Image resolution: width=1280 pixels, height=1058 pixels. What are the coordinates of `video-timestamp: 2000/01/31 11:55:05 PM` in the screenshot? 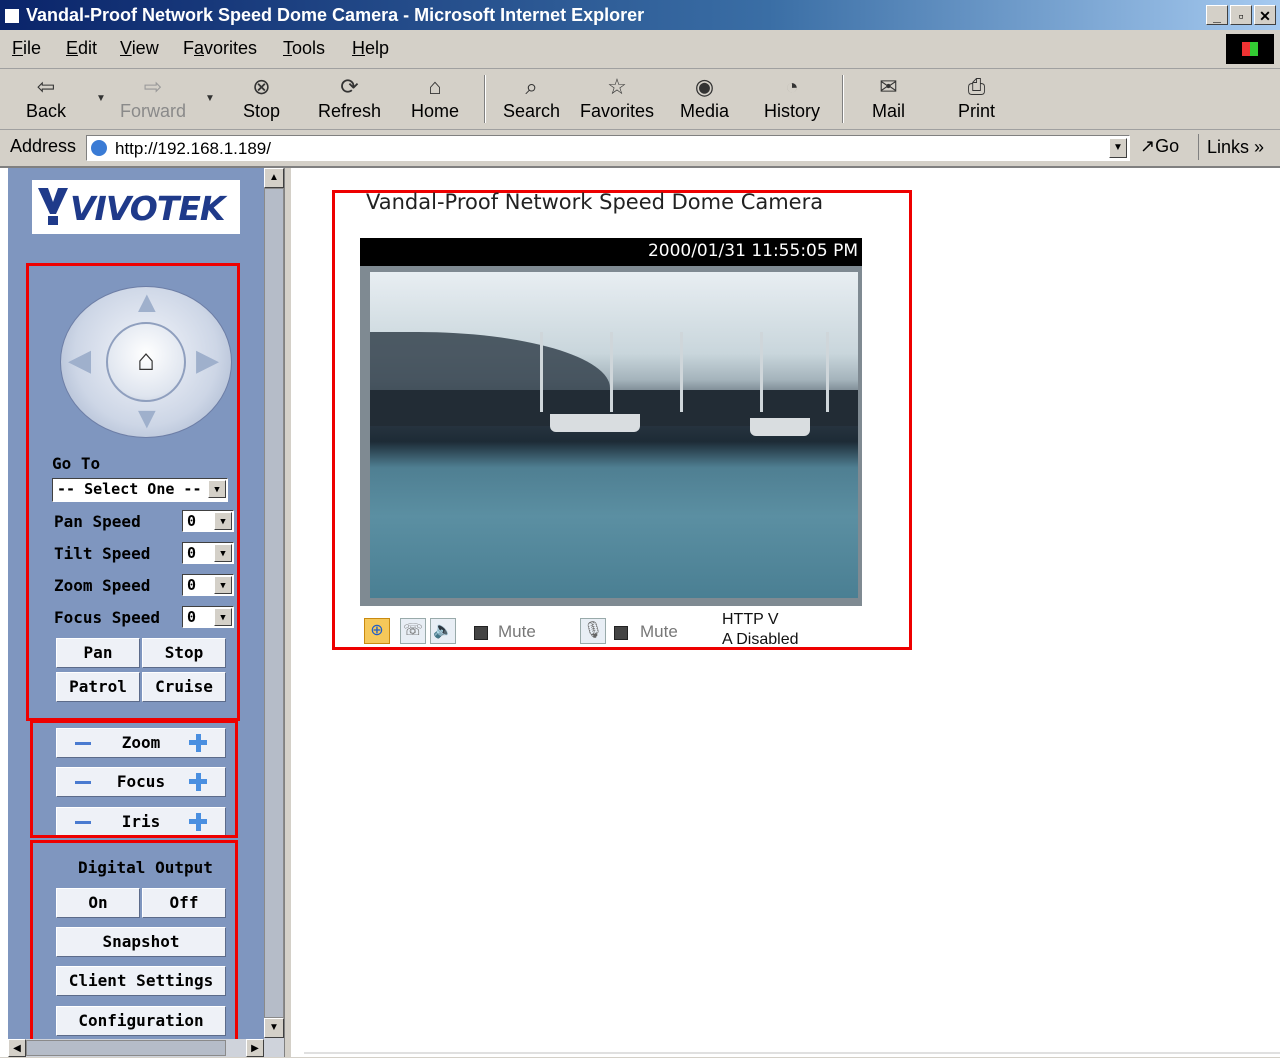 It's located at (752, 251).